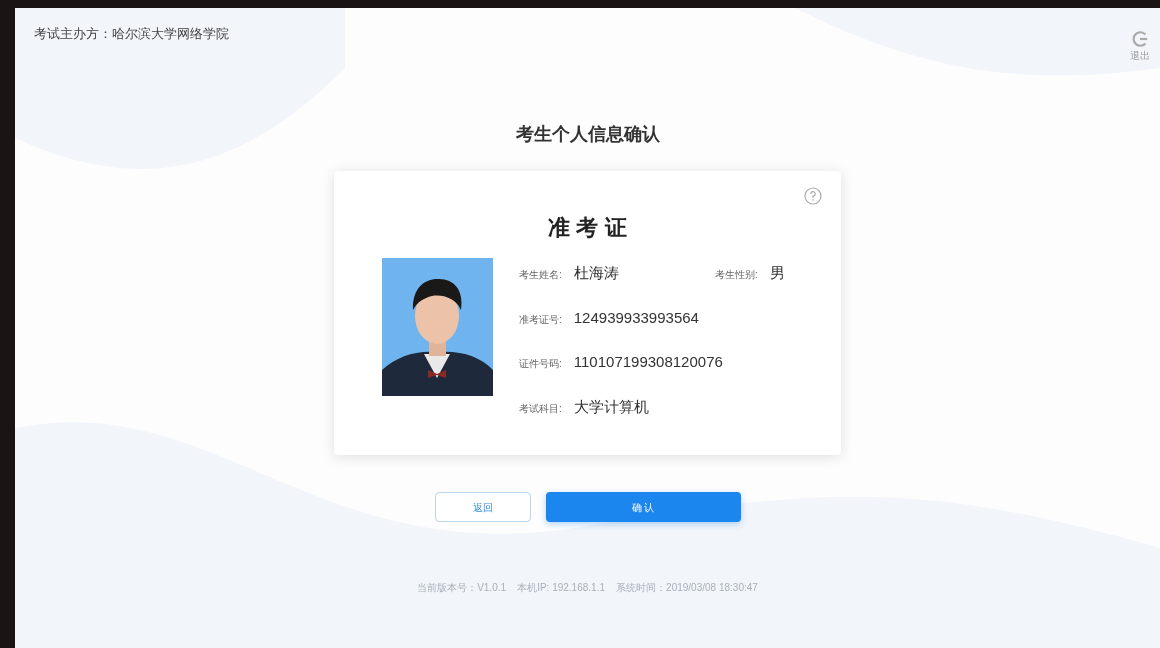 The width and height of the screenshot is (1160, 648). What do you see at coordinates (596, 273) in the screenshot?
I see `field-value: 杜海涛` at bounding box center [596, 273].